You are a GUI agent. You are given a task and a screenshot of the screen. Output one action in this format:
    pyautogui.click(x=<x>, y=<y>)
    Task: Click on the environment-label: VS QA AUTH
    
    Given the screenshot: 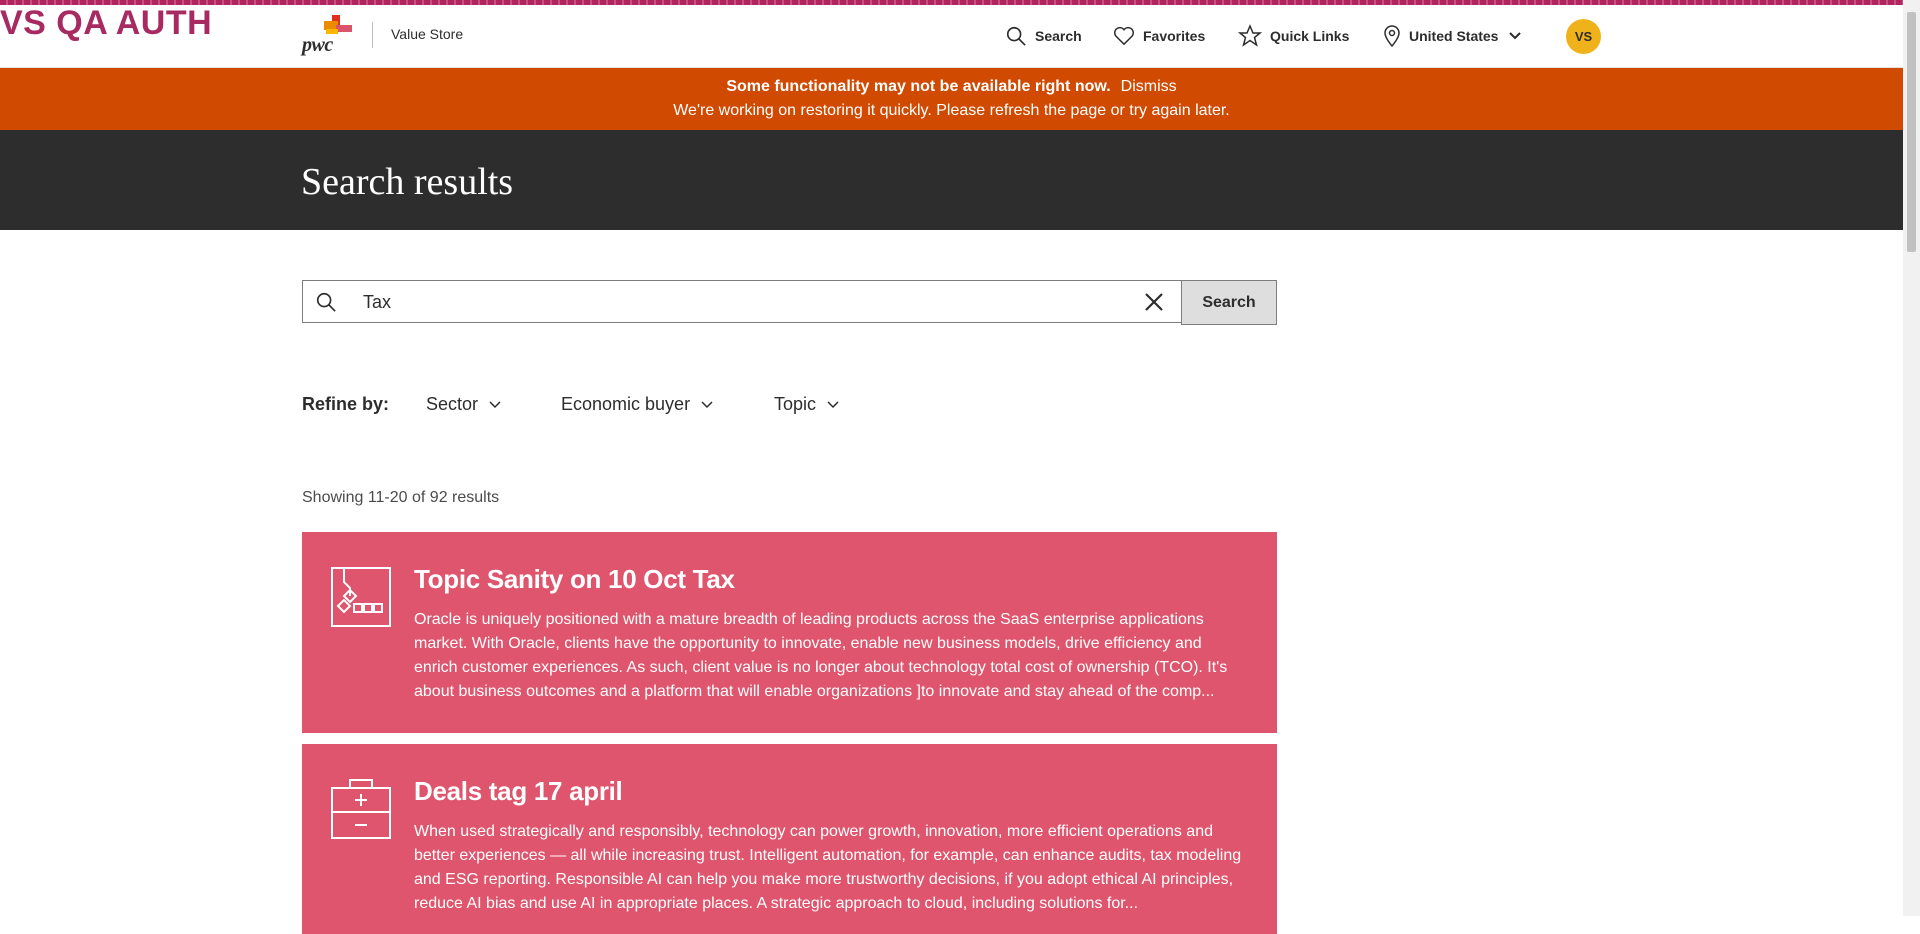 What is the action you would take?
    pyautogui.click(x=106, y=23)
    